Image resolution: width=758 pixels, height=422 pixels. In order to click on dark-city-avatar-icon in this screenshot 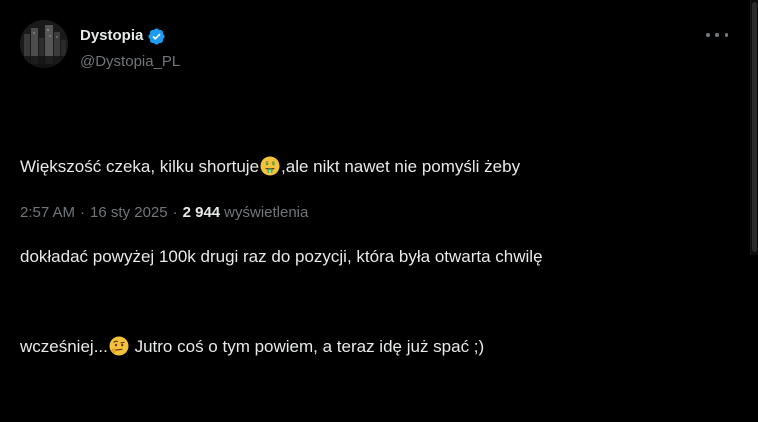, I will do `click(44, 44)`.